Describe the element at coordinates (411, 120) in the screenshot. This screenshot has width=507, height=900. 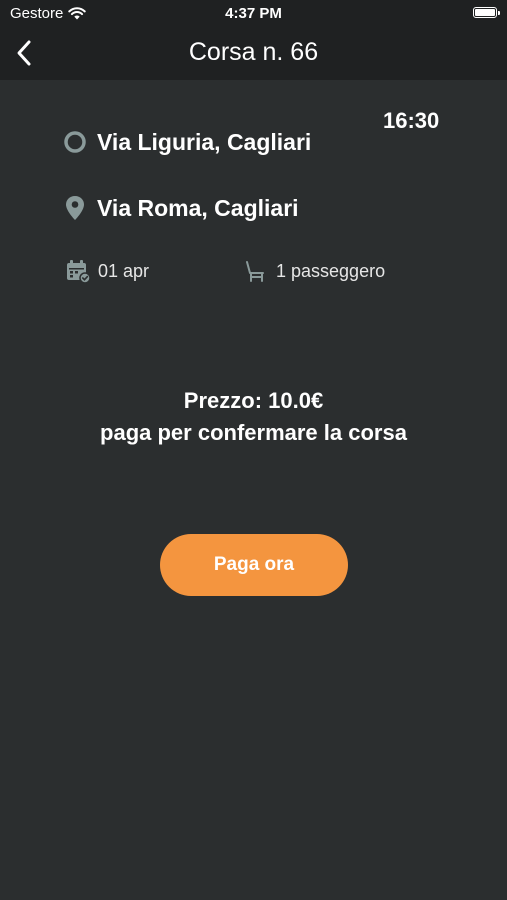
I see `departure-time: 16:30` at that location.